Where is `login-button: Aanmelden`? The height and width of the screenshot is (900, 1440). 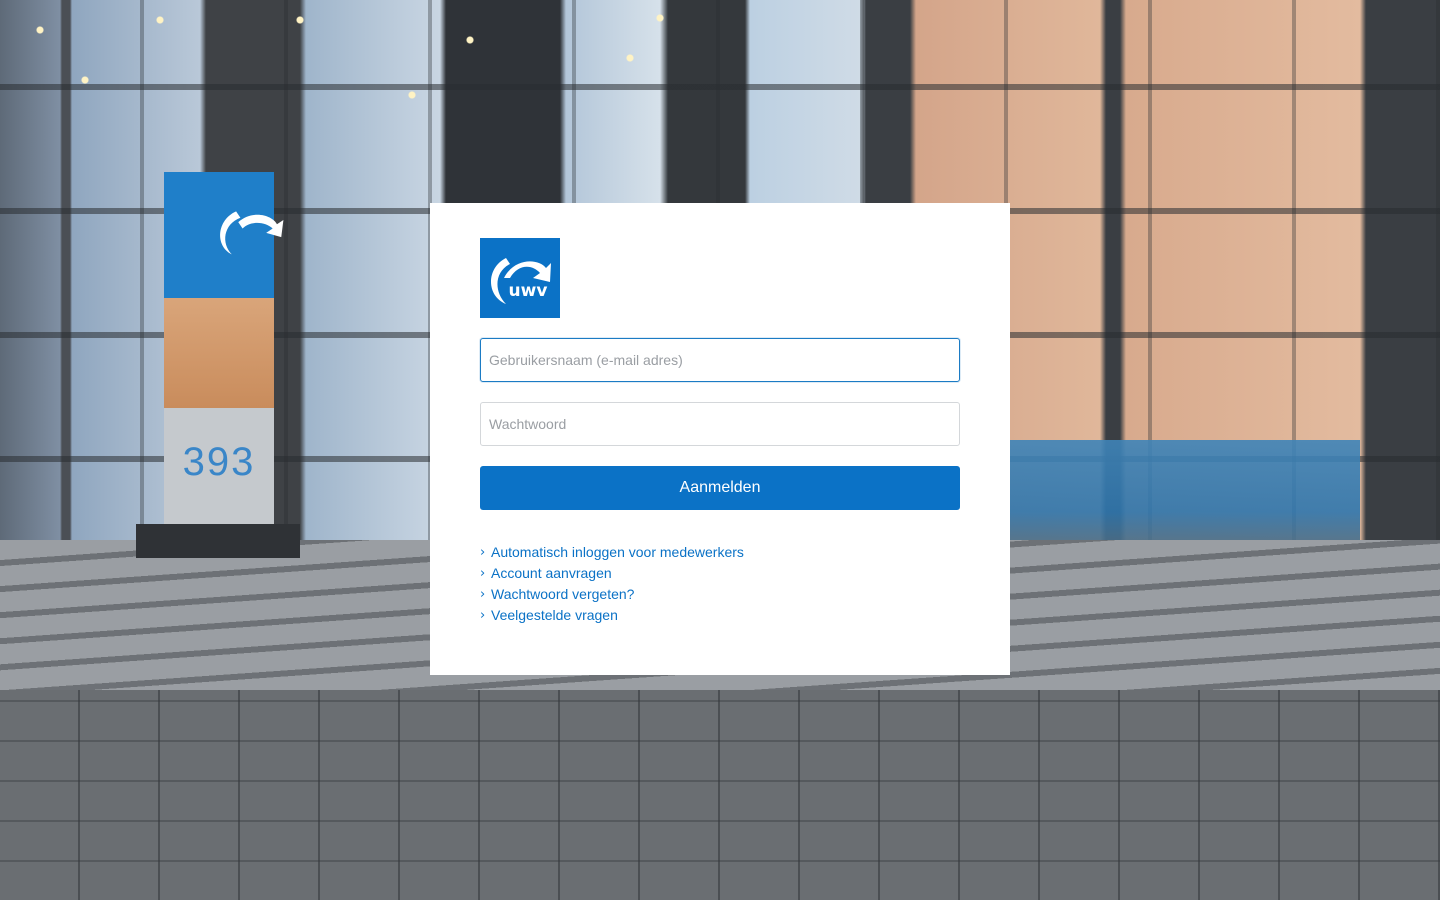
login-button: Aanmelden is located at coordinates (720, 488).